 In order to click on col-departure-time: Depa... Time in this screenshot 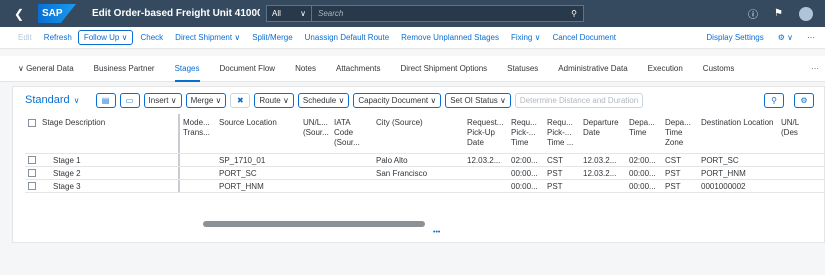, I will do `click(644, 133)`.